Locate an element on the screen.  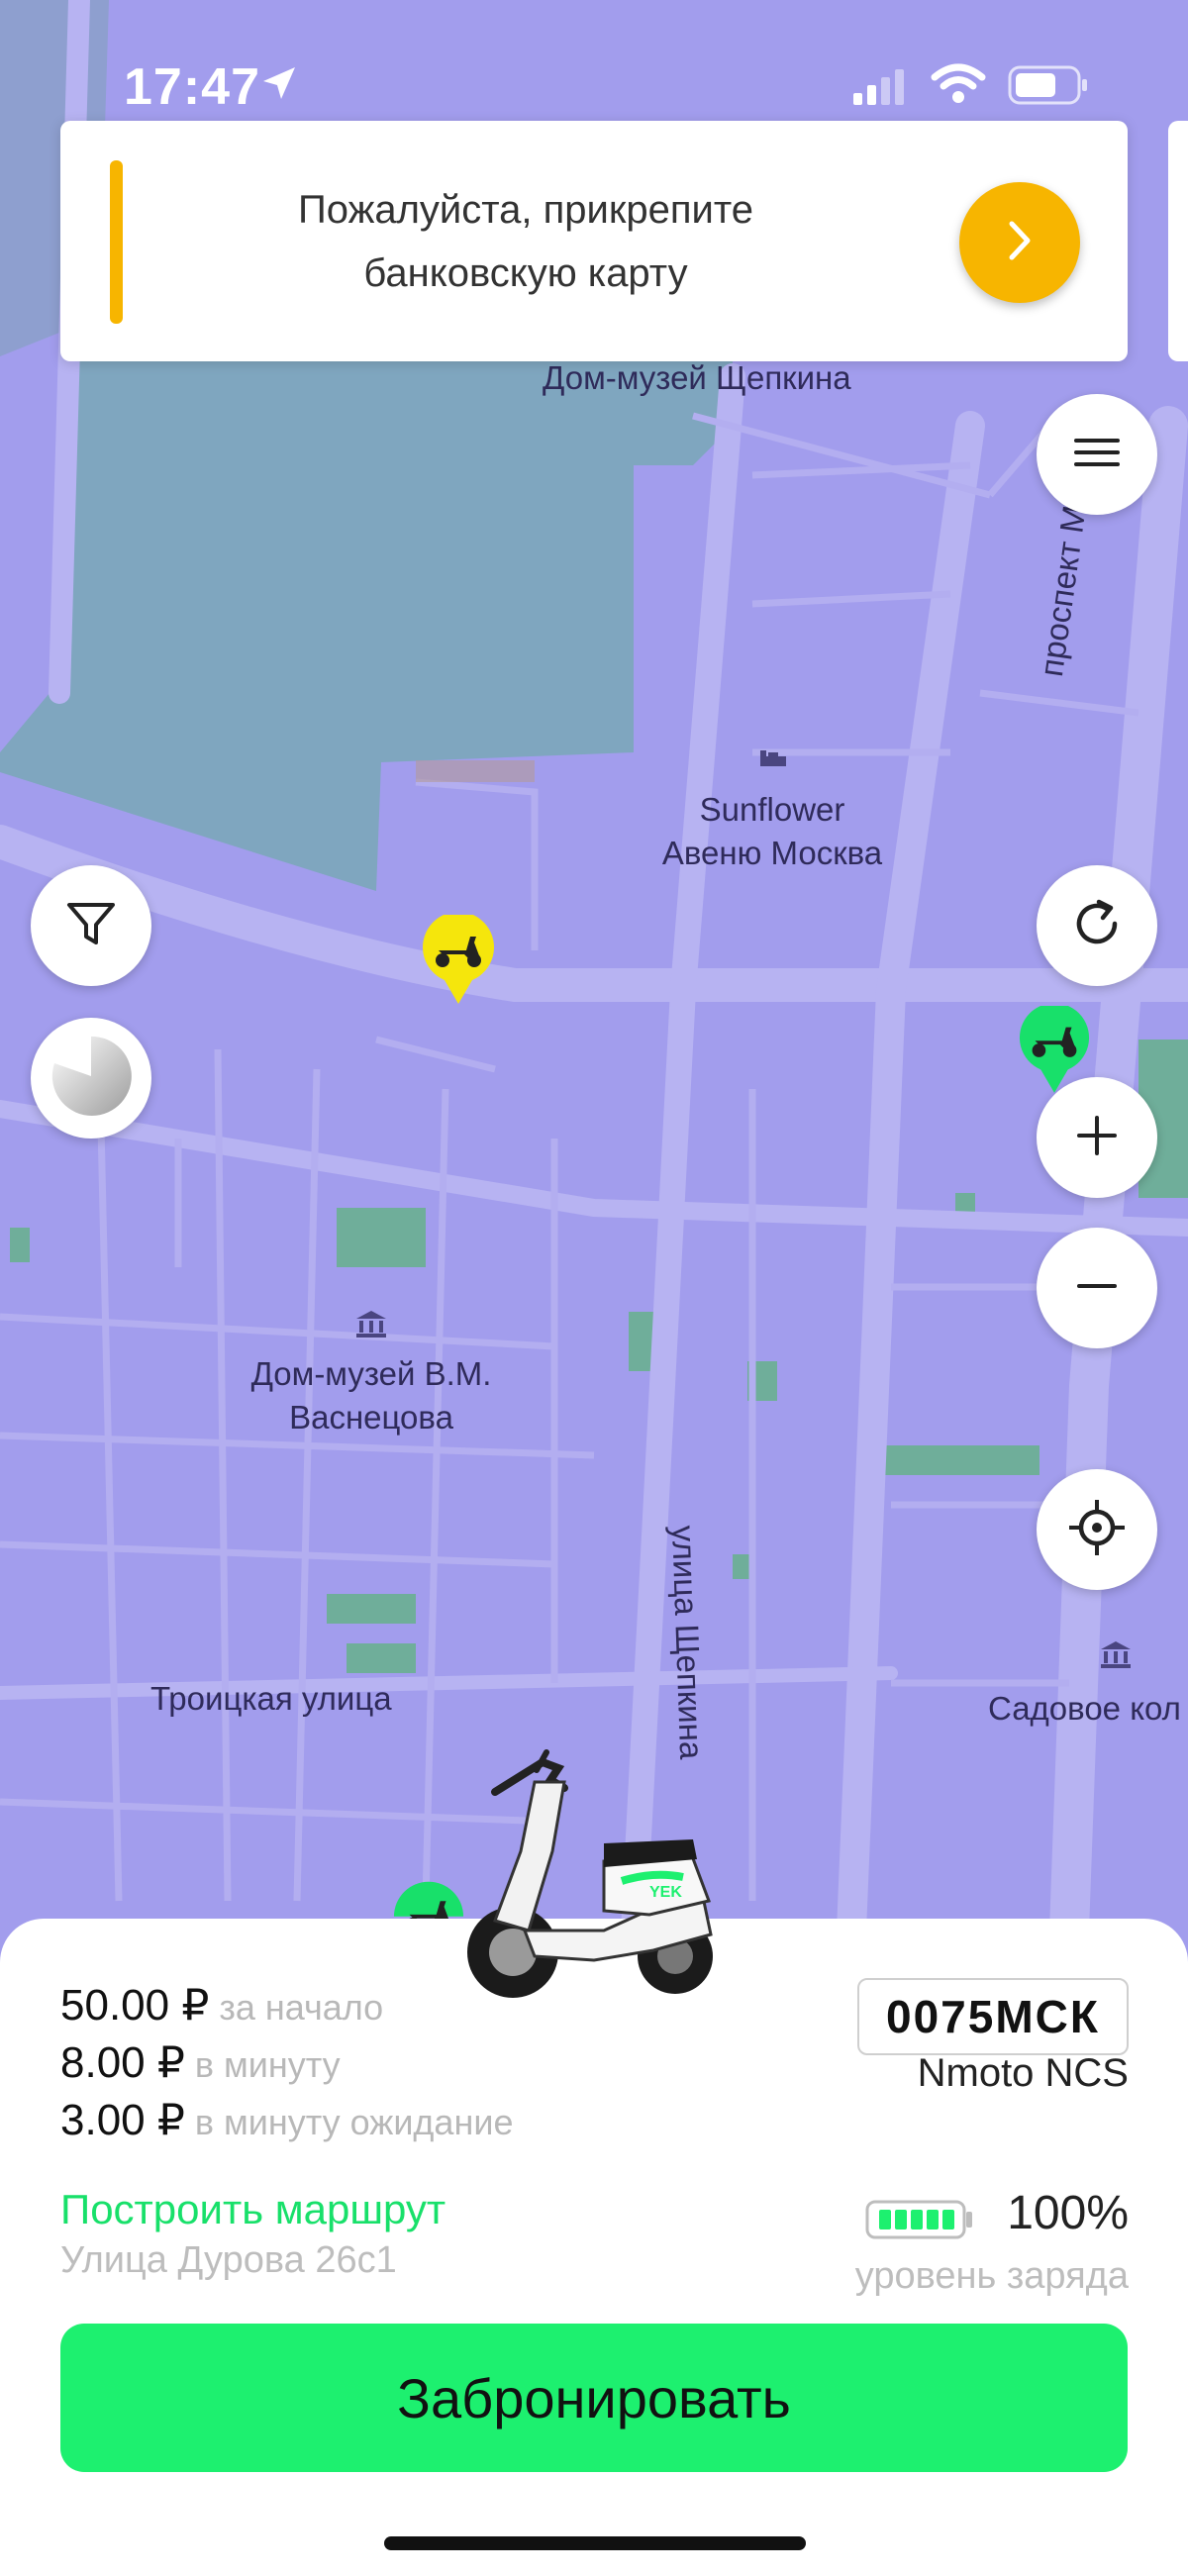
price-waiting-desc: в минуту ожидание is located at coordinates (354, 2122).